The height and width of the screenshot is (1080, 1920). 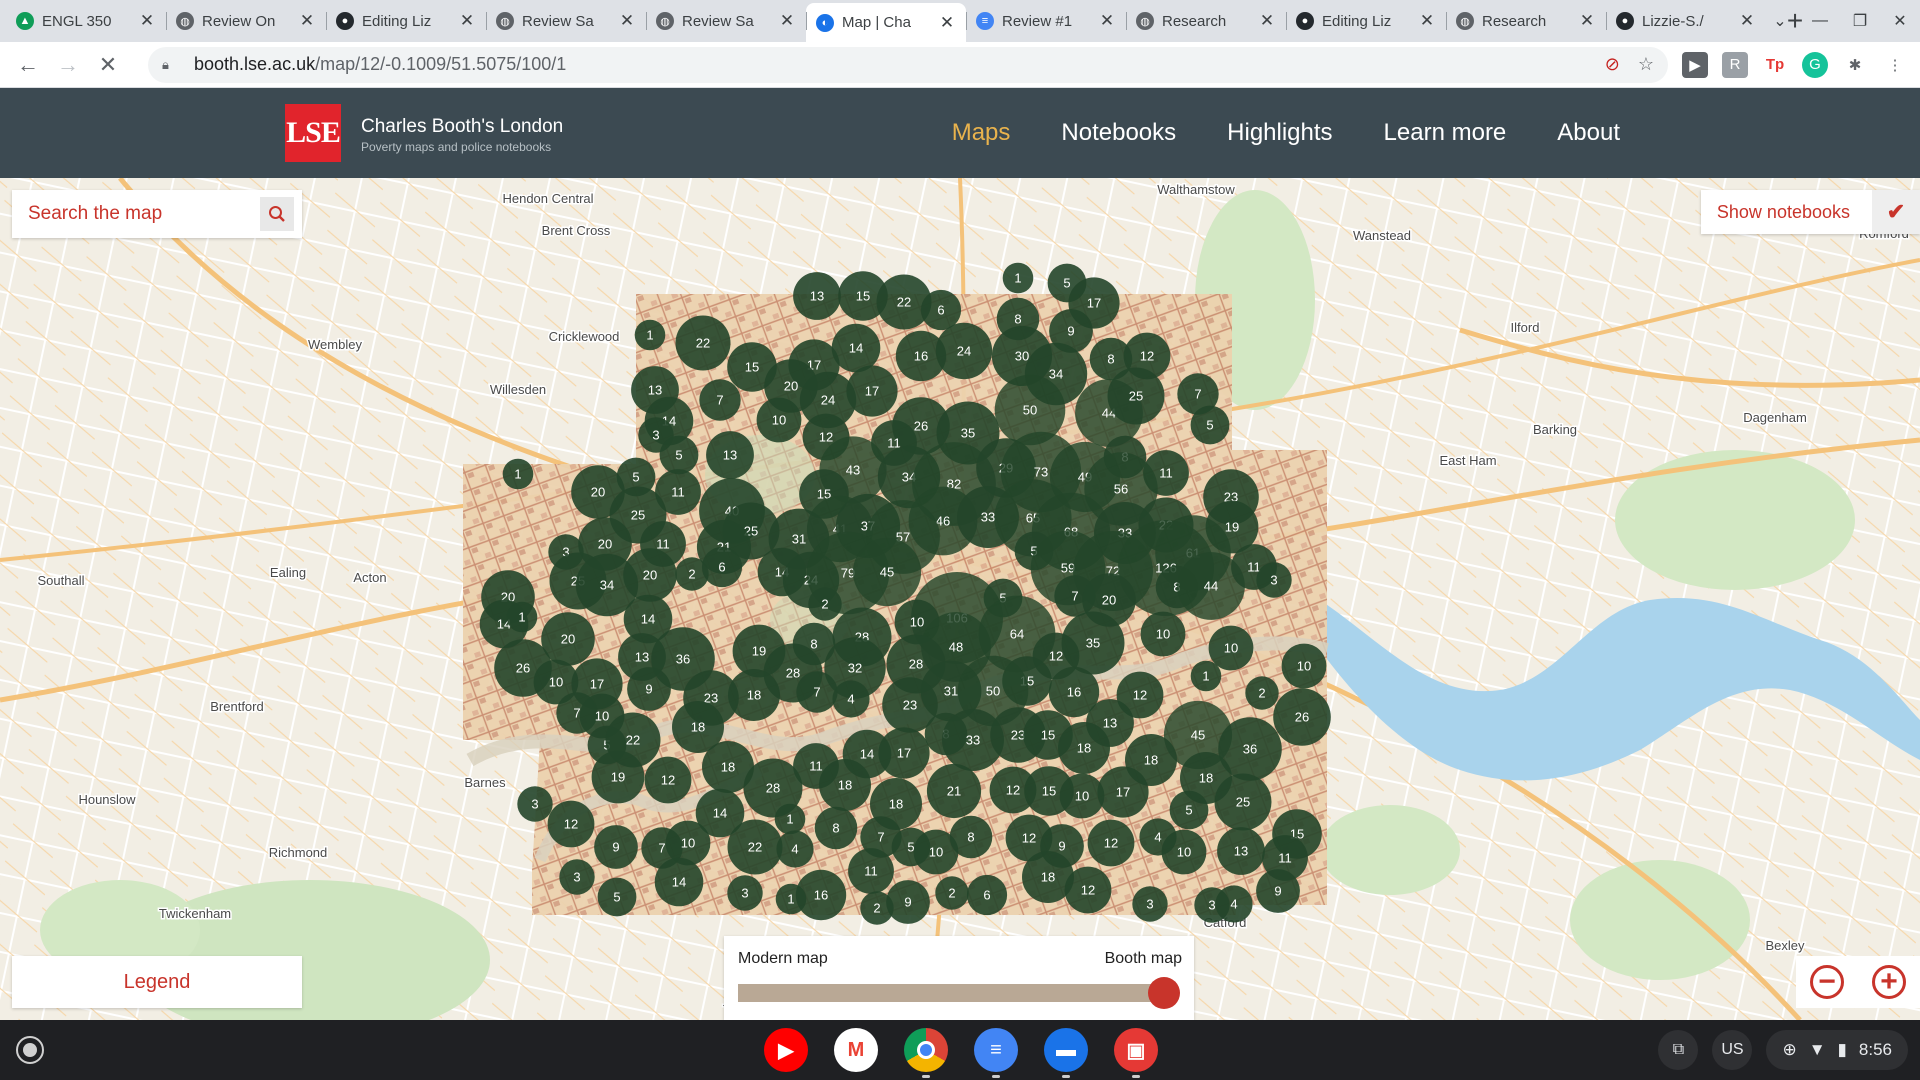 What do you see at coordinates (1118, 133) in the screenshot?
I see `nav-notebooks: Notebooks` at bounding box center [1118, 133].